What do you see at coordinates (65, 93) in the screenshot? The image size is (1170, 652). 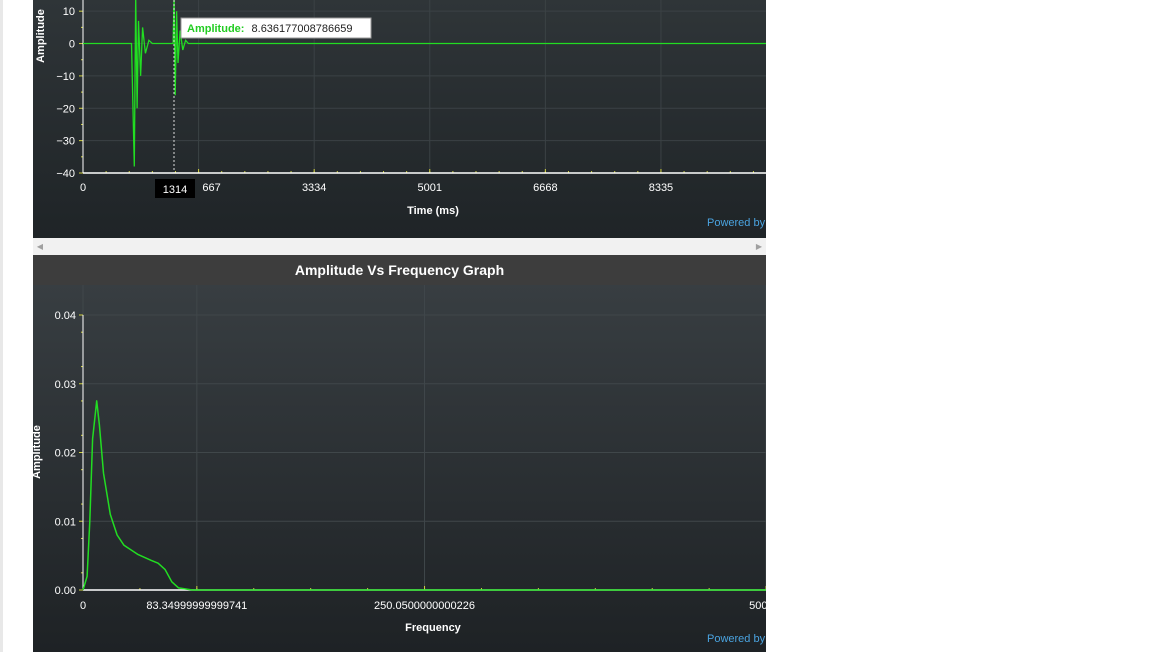 I see `top-chart-y-tick-labels: 10 0 −10 −20 −30 −40` at bounding box center [65, 93].